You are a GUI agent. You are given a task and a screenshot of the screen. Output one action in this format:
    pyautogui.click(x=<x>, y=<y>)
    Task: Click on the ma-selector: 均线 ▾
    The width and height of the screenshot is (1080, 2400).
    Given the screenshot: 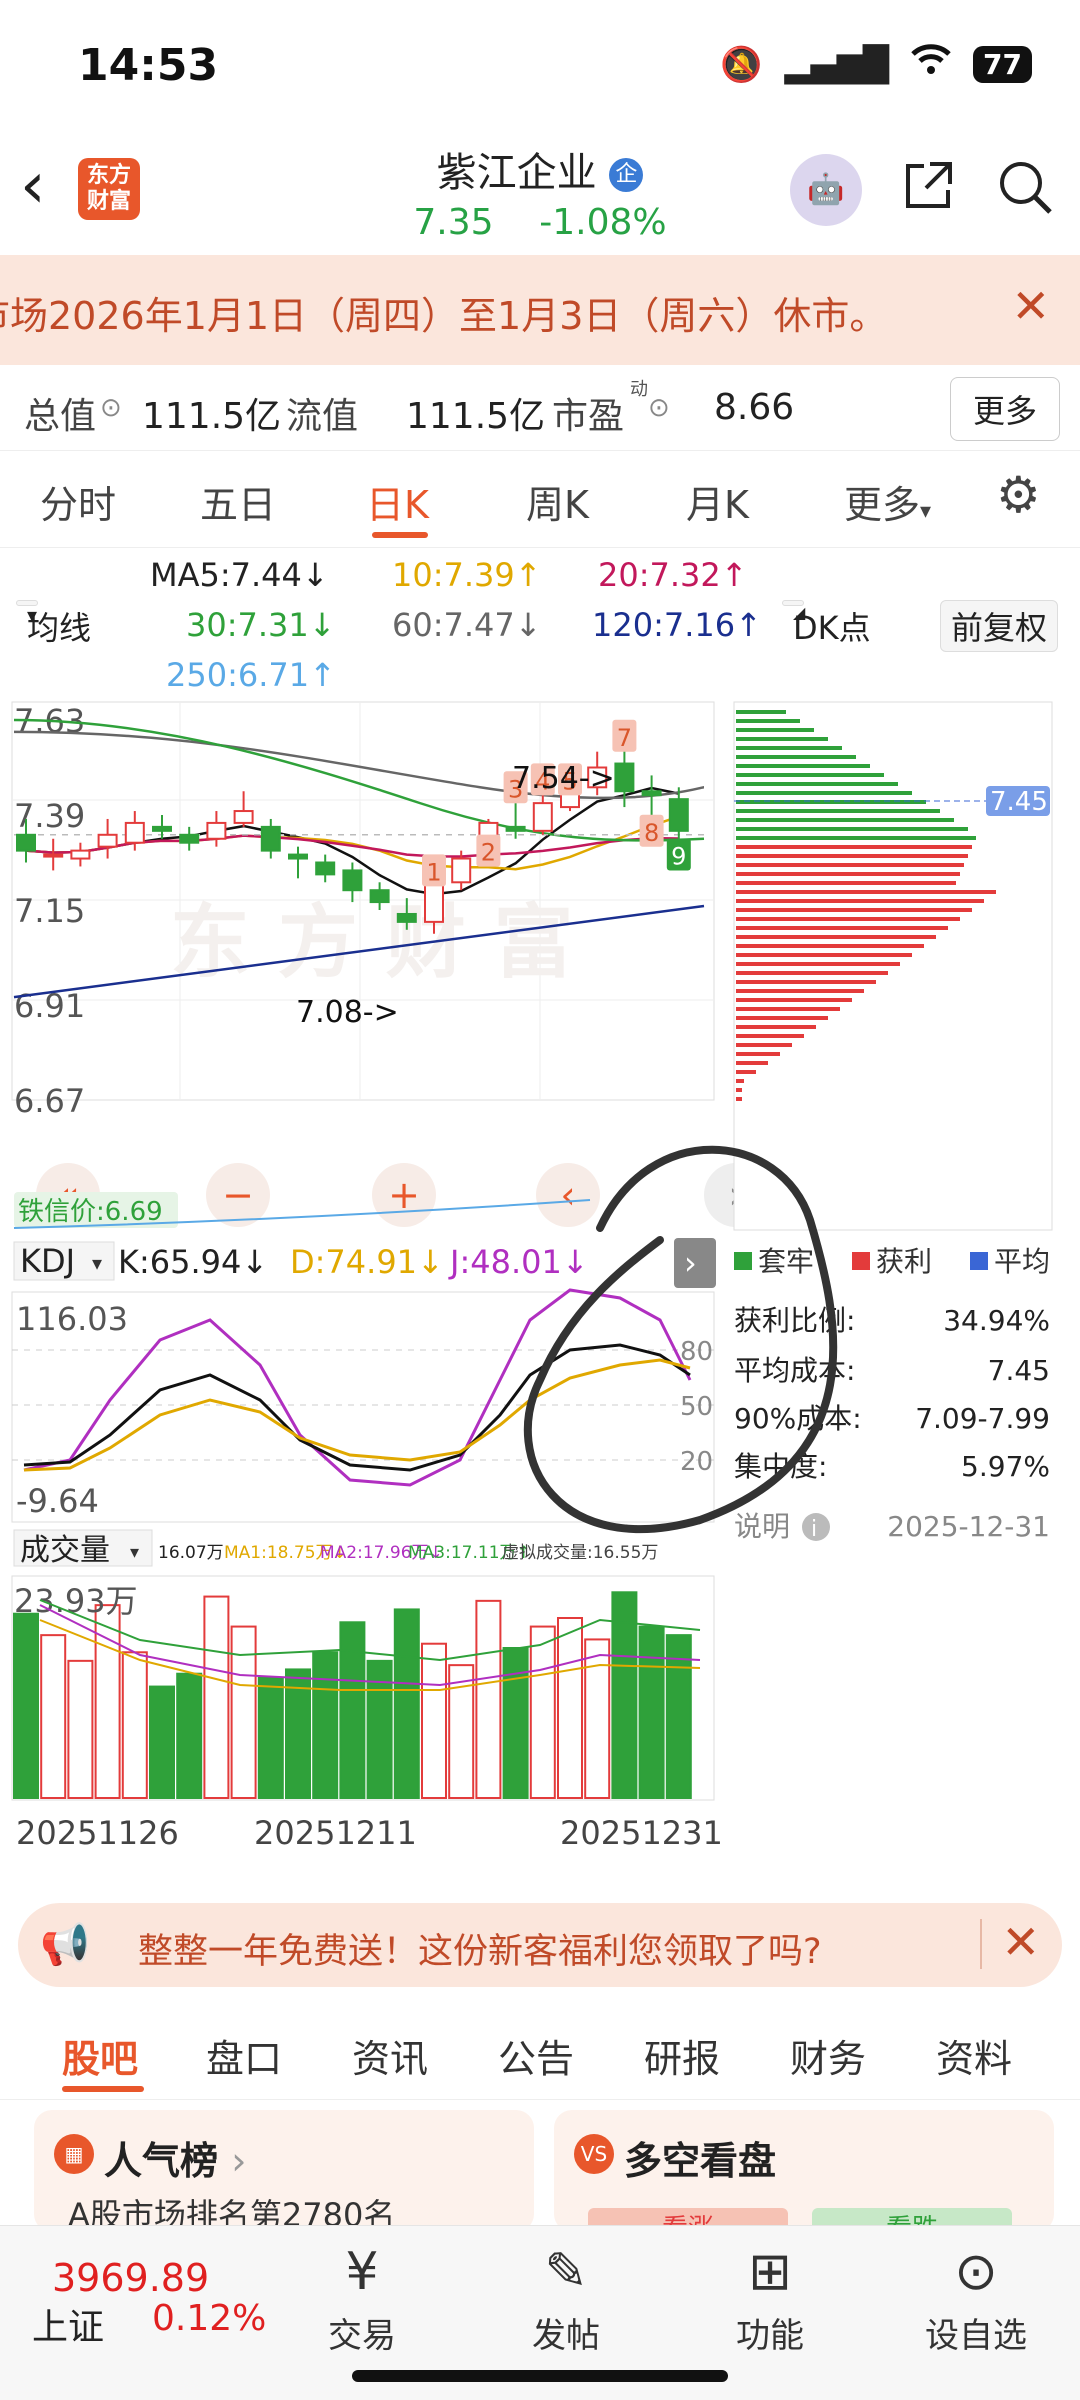 What is the action you would take?
    pyautogui.click(x=53, y=623)
    